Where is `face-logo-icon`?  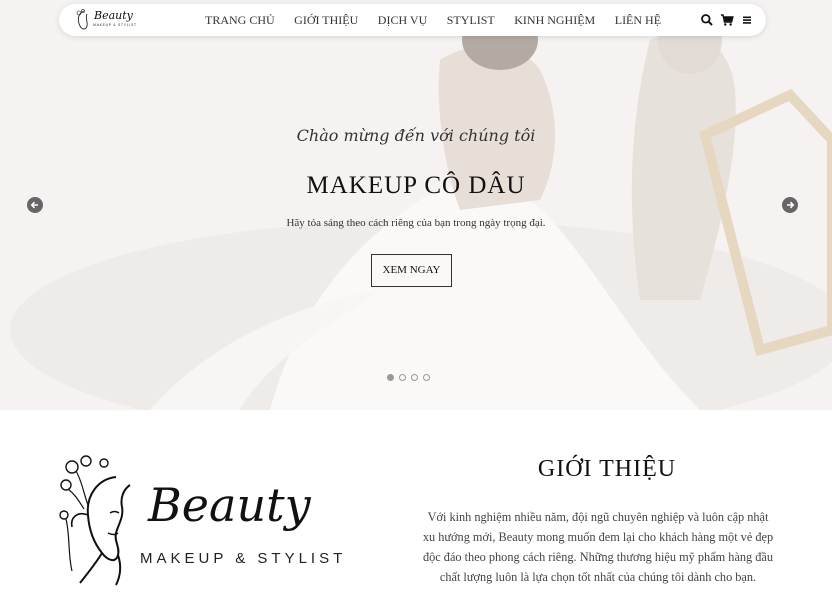
face-logo-icon is located at coordinates (82, 19).